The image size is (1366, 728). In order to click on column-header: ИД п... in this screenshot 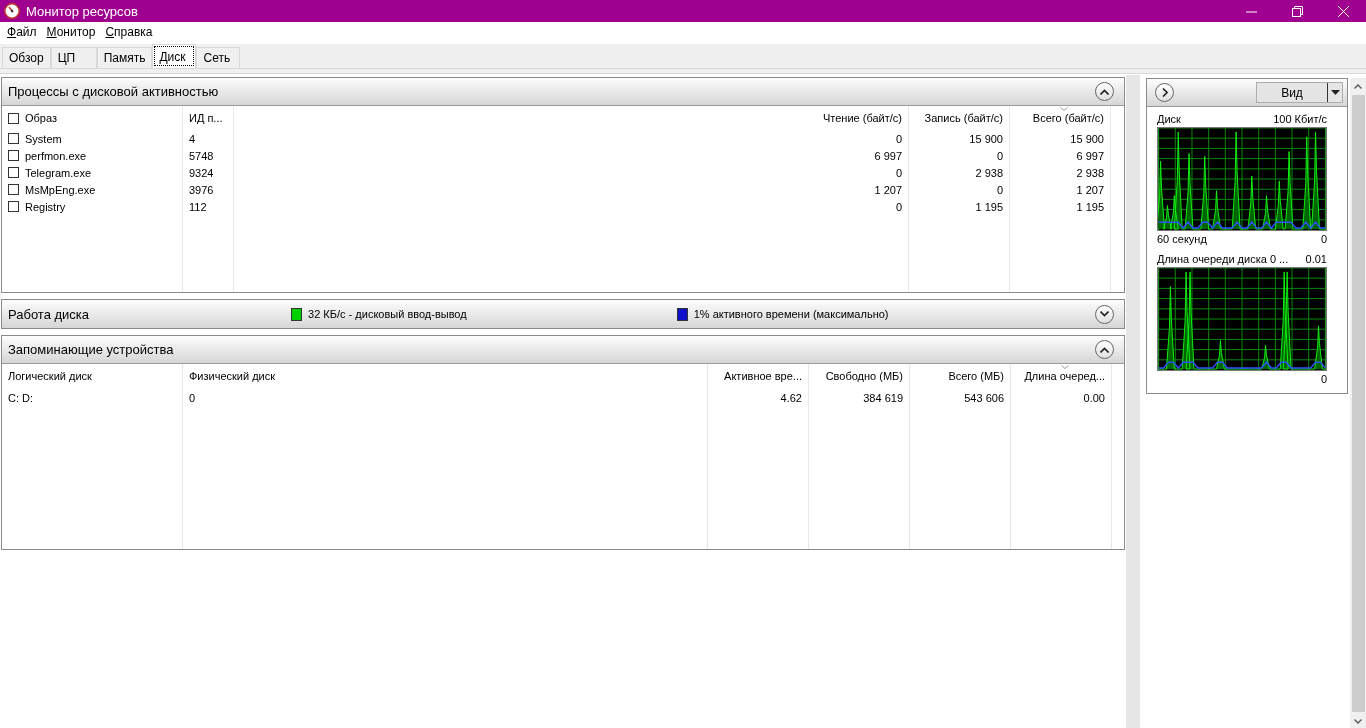, I will do `click(208, 118)`.